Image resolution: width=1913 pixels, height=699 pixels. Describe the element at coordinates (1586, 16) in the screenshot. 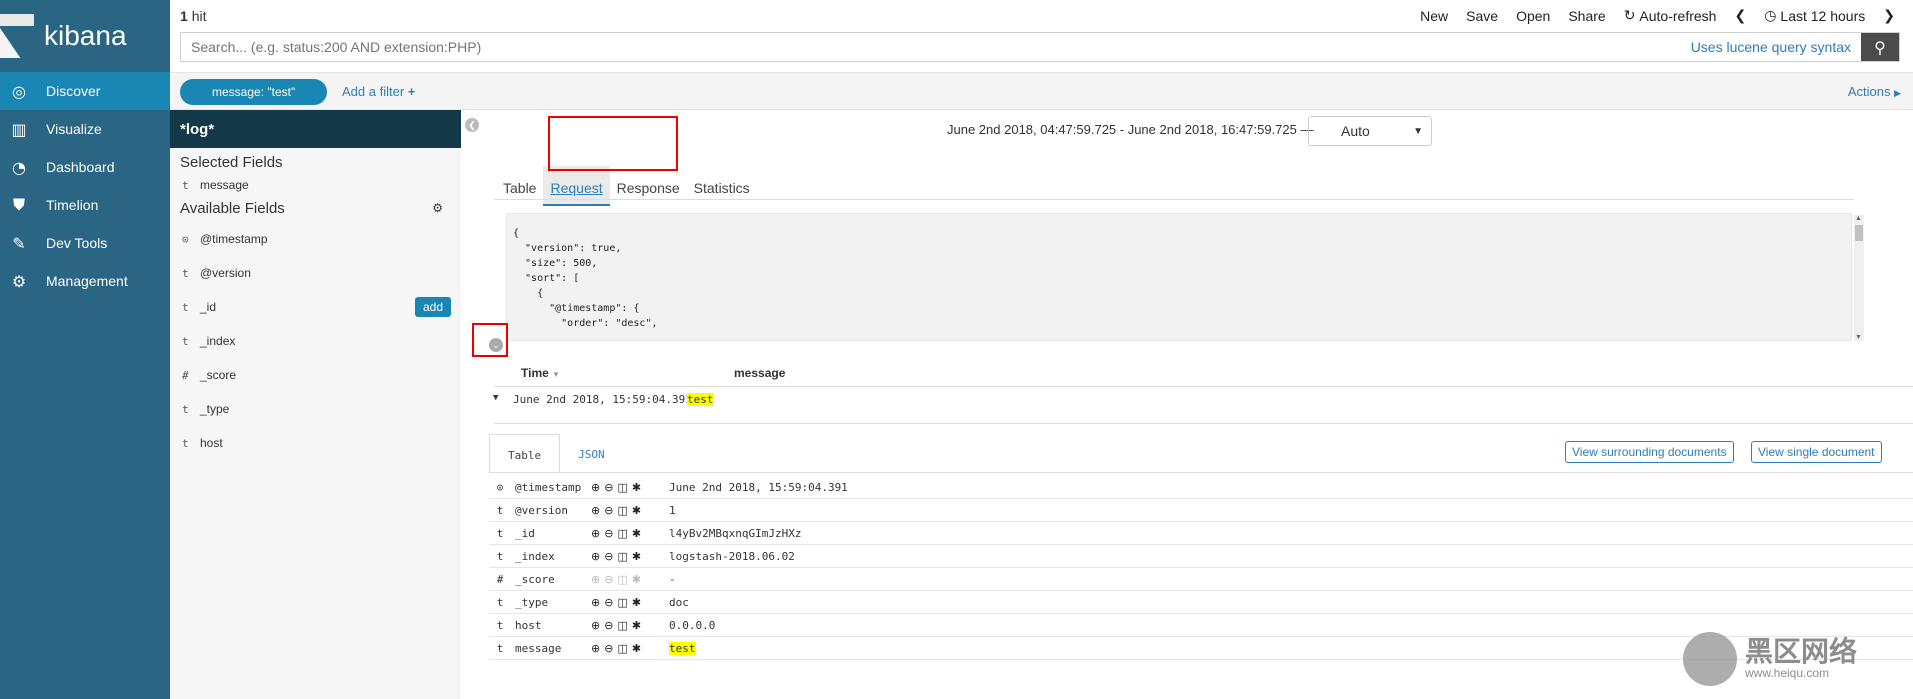

I see `share-button: Share` at that location.